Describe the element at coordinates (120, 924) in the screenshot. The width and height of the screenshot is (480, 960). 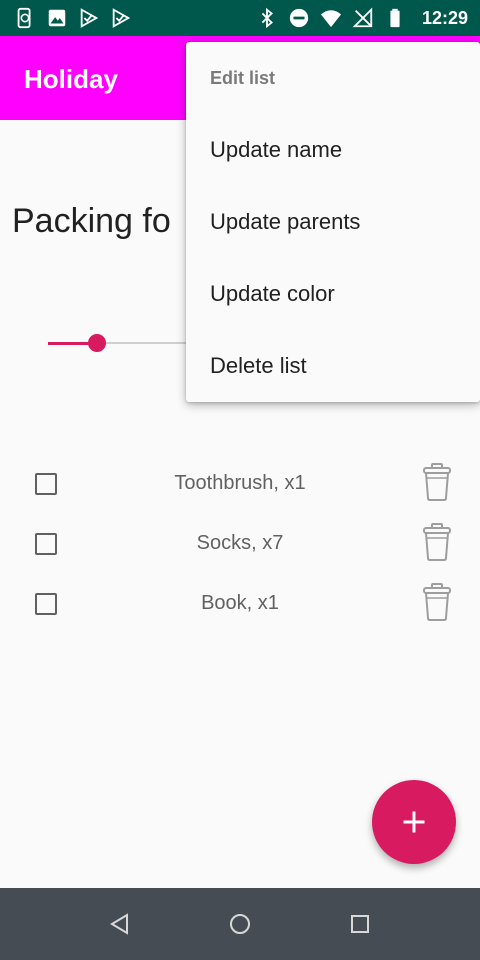
I see `back-triangle-icon` at that location.